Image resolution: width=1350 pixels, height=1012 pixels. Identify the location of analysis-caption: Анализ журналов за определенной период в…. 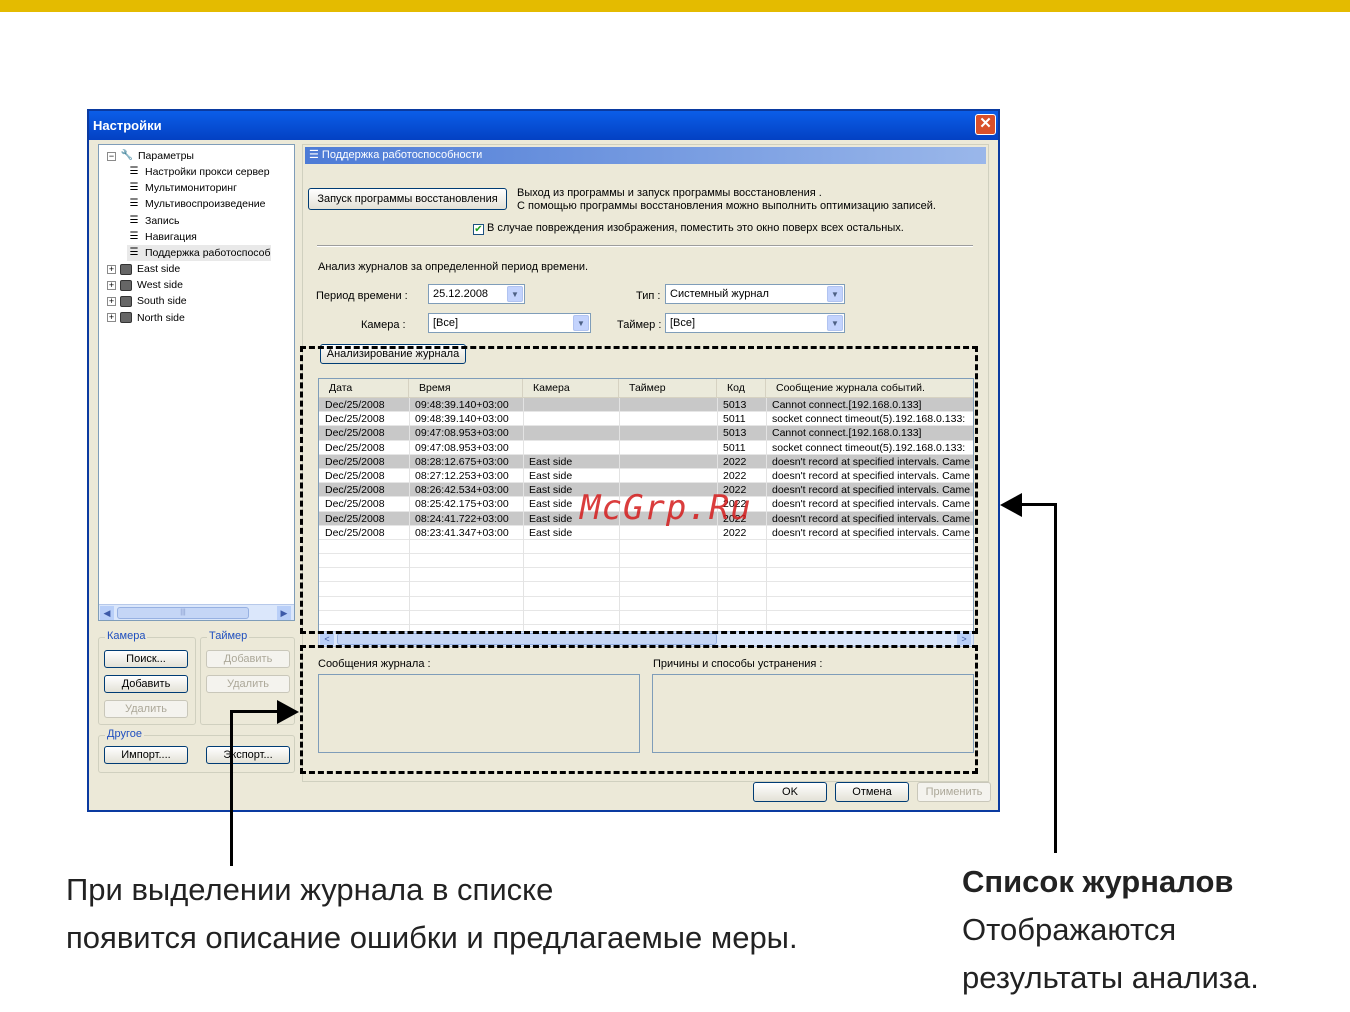
(453, 267).